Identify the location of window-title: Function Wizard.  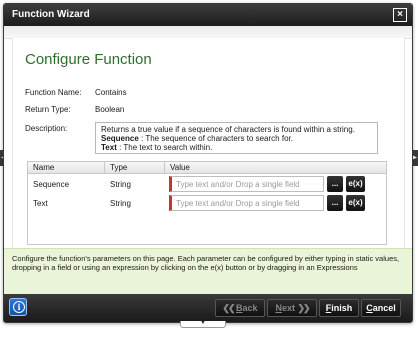
(51, 14).